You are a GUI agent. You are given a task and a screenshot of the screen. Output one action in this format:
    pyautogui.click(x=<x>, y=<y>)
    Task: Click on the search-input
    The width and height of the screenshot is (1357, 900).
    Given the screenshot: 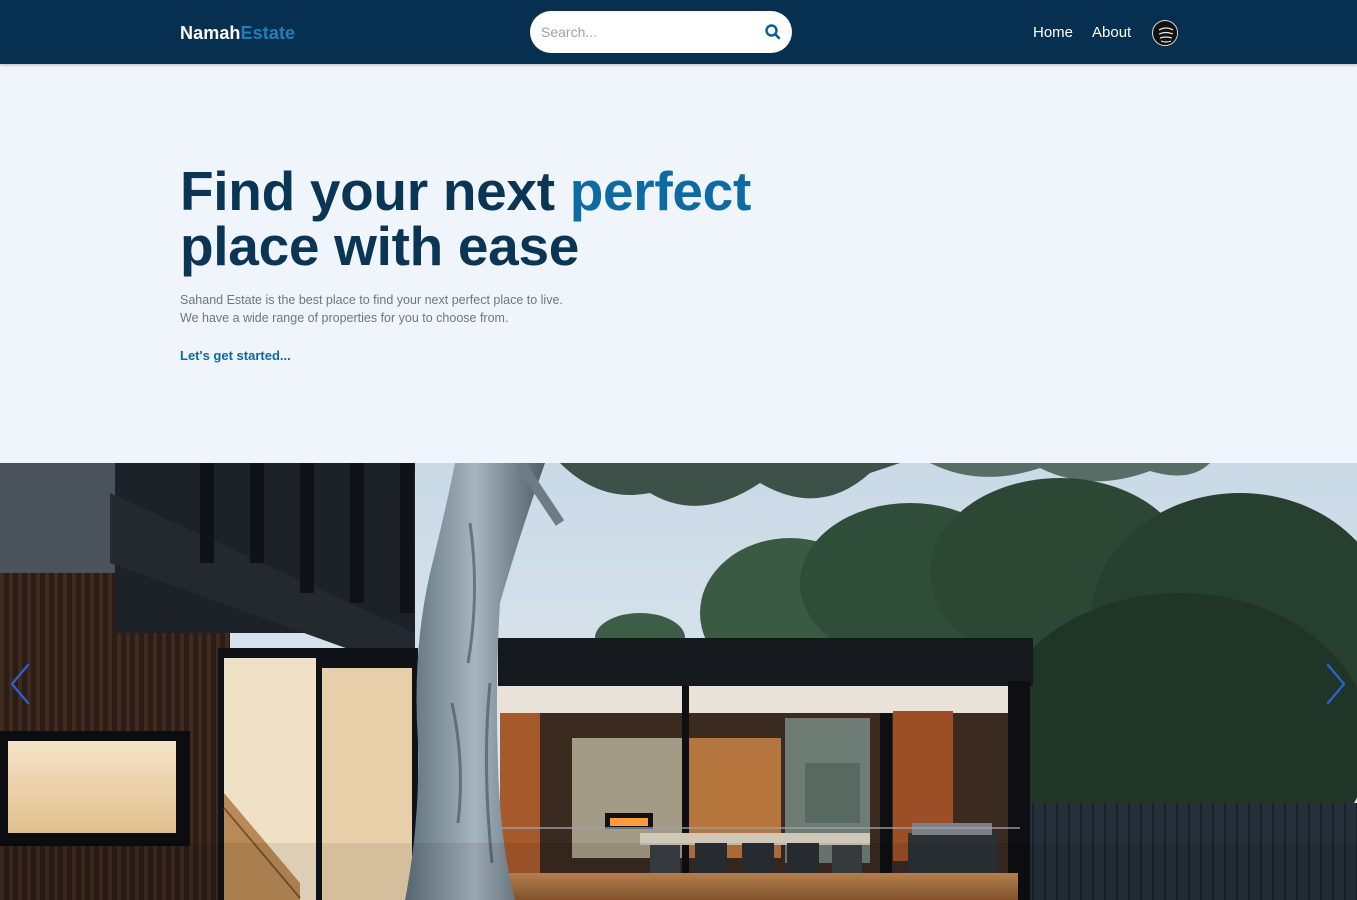 What is the action you would take?
    pyautogui.click(x=646, y=32)
    